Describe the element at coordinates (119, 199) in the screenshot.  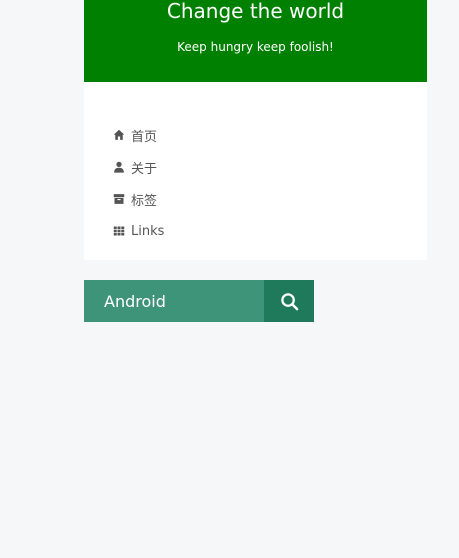
I see `archive-icon` at that location.